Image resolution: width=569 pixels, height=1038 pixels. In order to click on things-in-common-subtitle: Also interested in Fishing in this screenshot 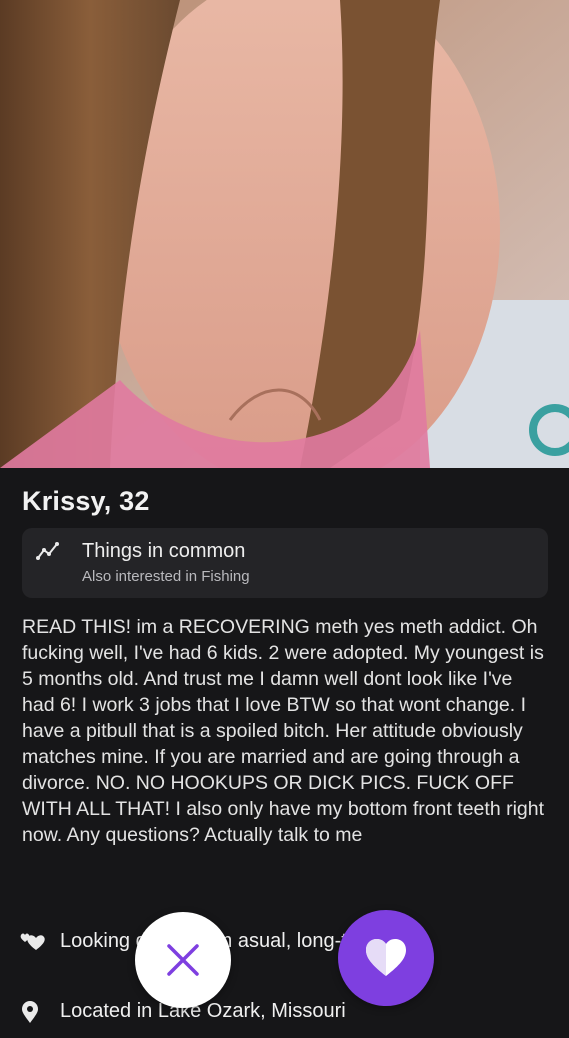, I will do `click(166, 576)`.